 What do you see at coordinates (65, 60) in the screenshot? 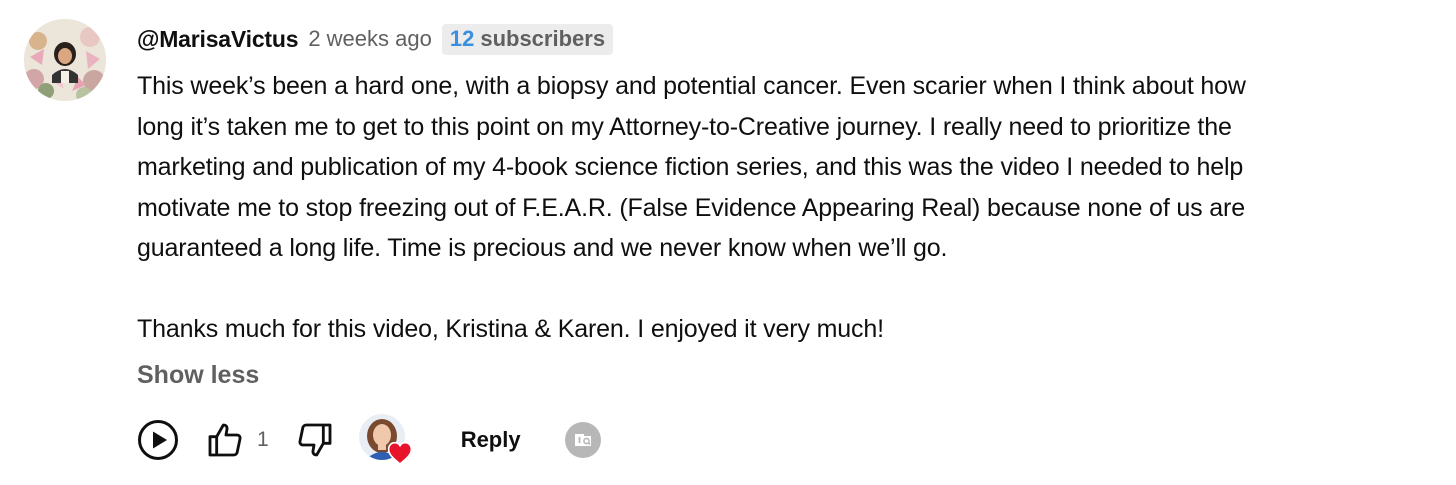
I see `author-avatar` at bounding box center [65, 60].